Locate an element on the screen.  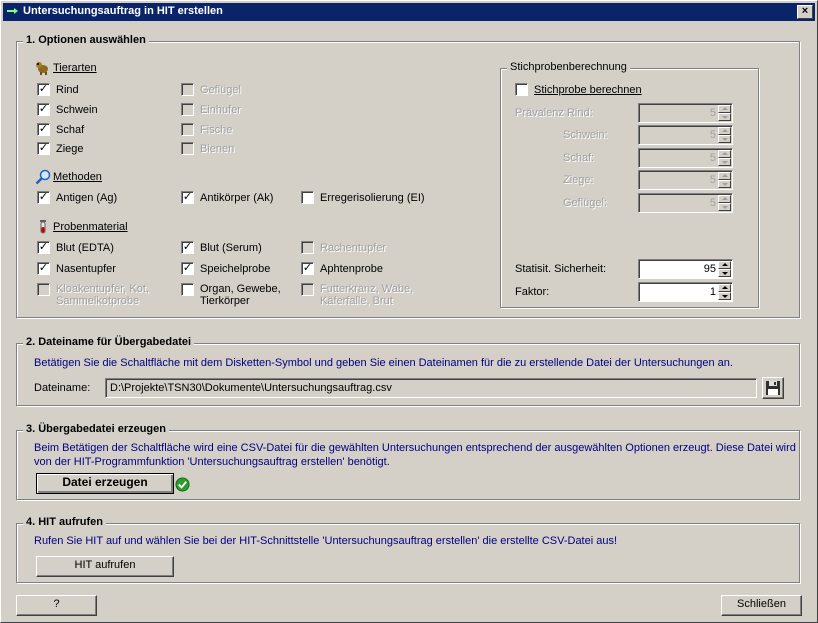
close-dialog-button: Schließen is located at coordinates (761, 605).